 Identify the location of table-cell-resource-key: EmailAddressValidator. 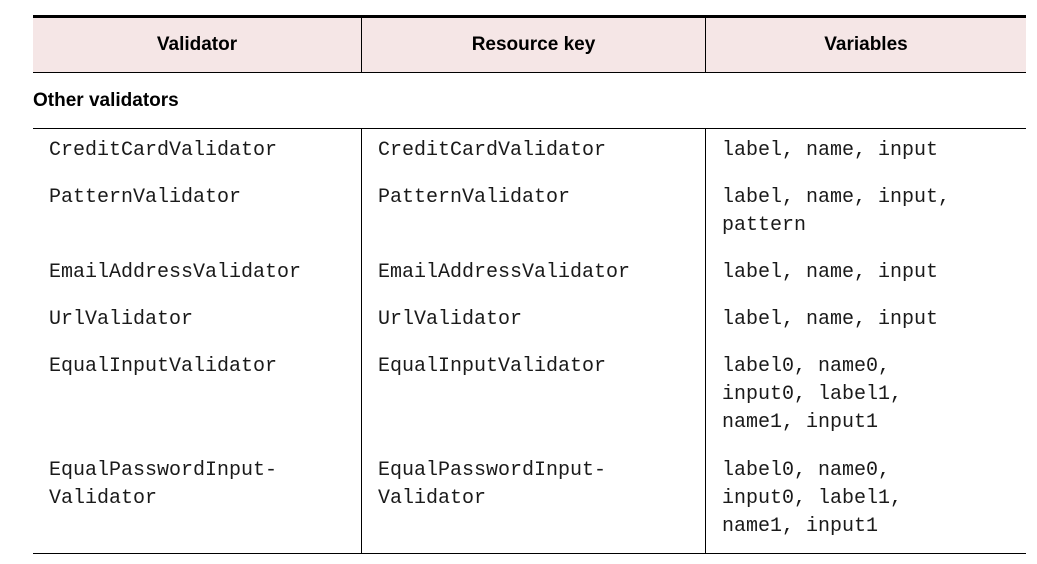
(504, 272).